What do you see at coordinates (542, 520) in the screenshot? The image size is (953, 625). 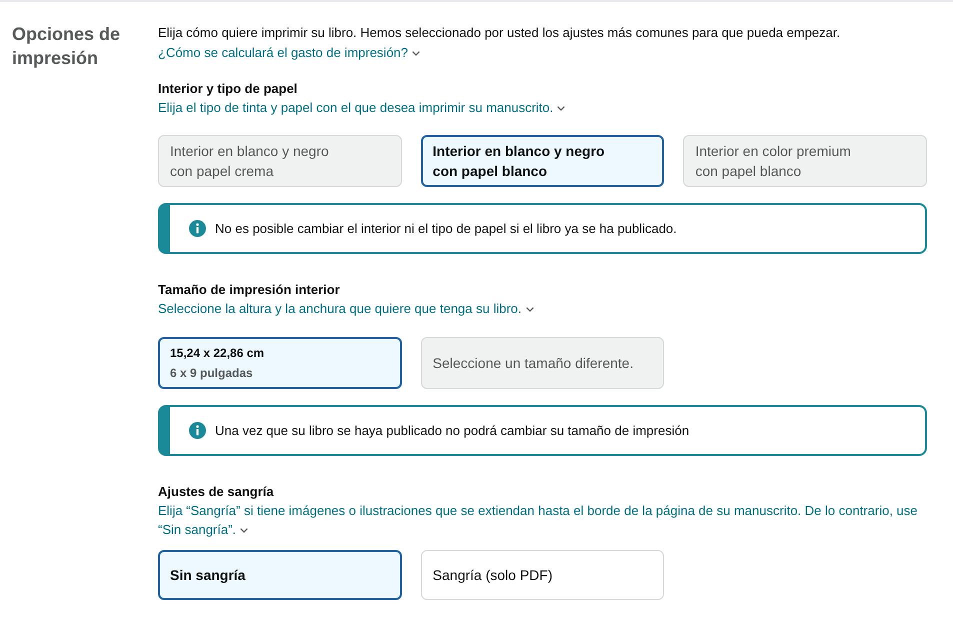 I see `help-link: Elija “Sangría” si tiene imágenes o ilustraciones que se extiendan hasta el borde de la página de su manuscrito. De lo contrario, use “Sin sangría”.` at bounding box center [542, 520].